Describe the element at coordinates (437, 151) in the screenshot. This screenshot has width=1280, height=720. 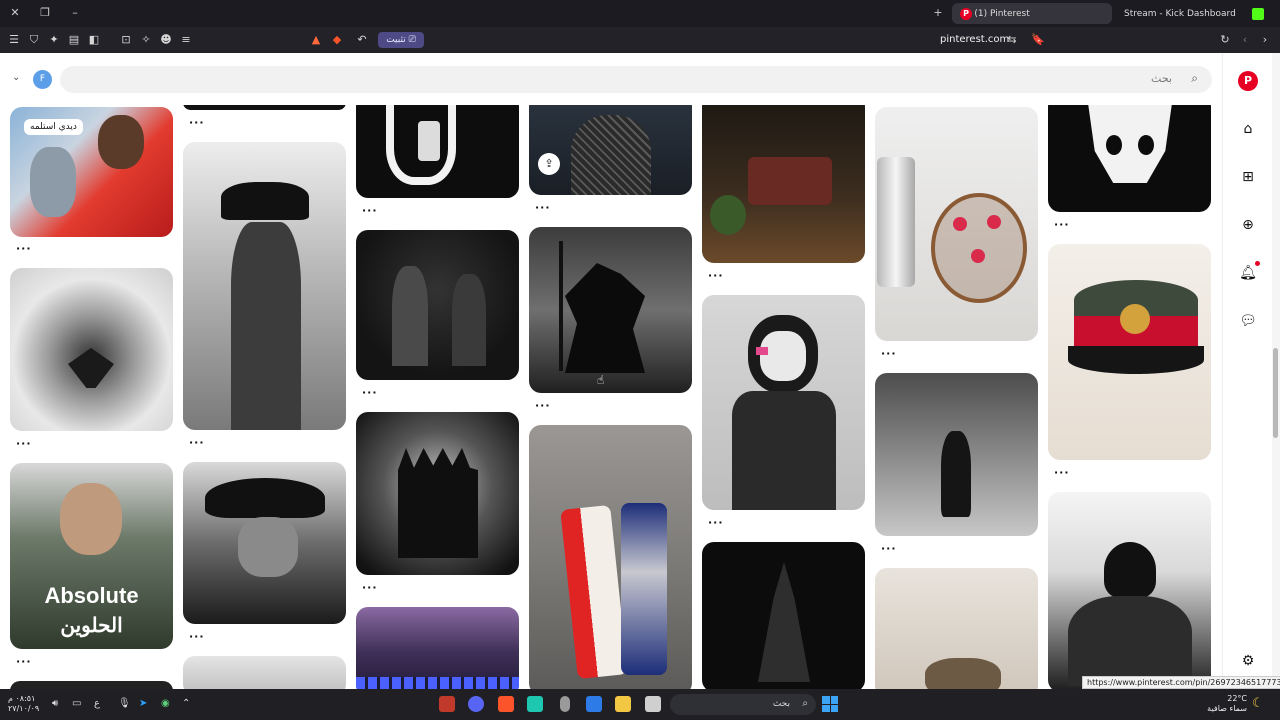
I see `pin-hand-drink` at that location.